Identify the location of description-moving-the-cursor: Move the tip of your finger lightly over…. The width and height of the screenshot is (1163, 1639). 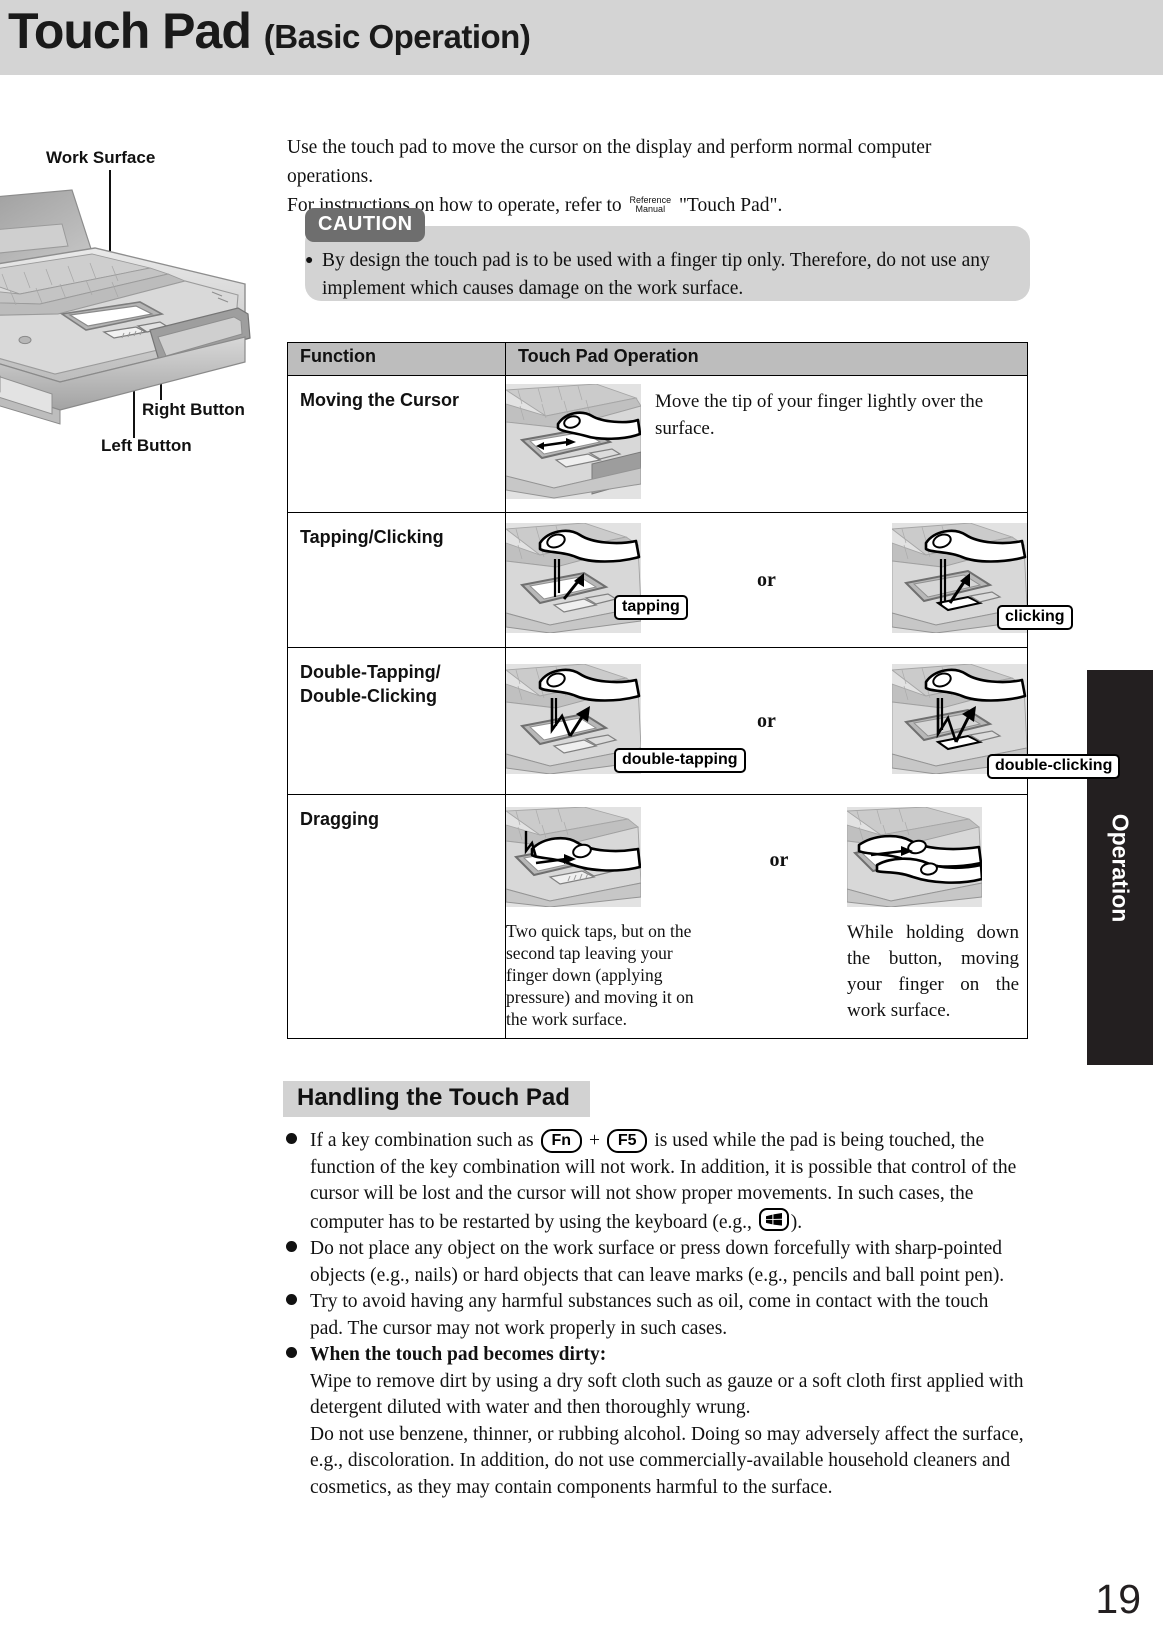
(819, 415).